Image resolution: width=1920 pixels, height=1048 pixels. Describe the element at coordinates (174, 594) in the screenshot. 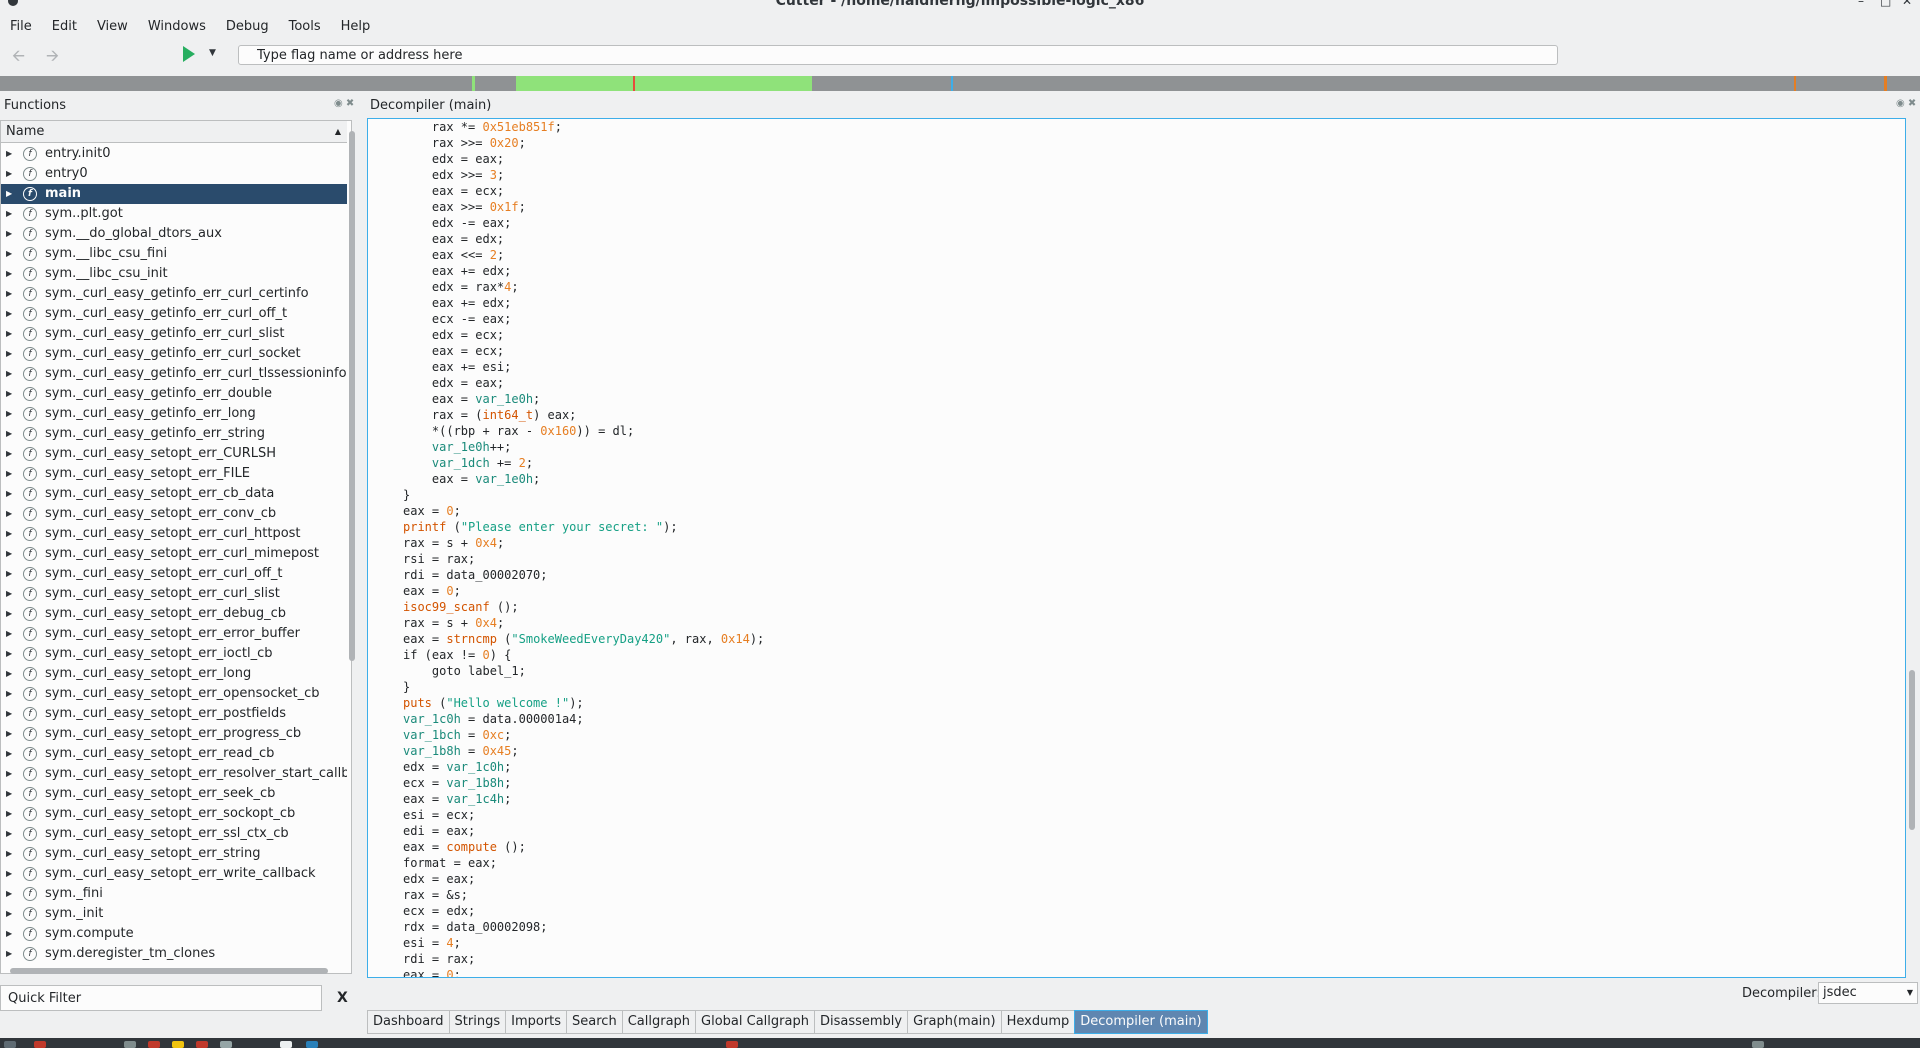

I see `function-item: ▶ f sym._curl_easy_setopt_err_curl_slist` at that location.